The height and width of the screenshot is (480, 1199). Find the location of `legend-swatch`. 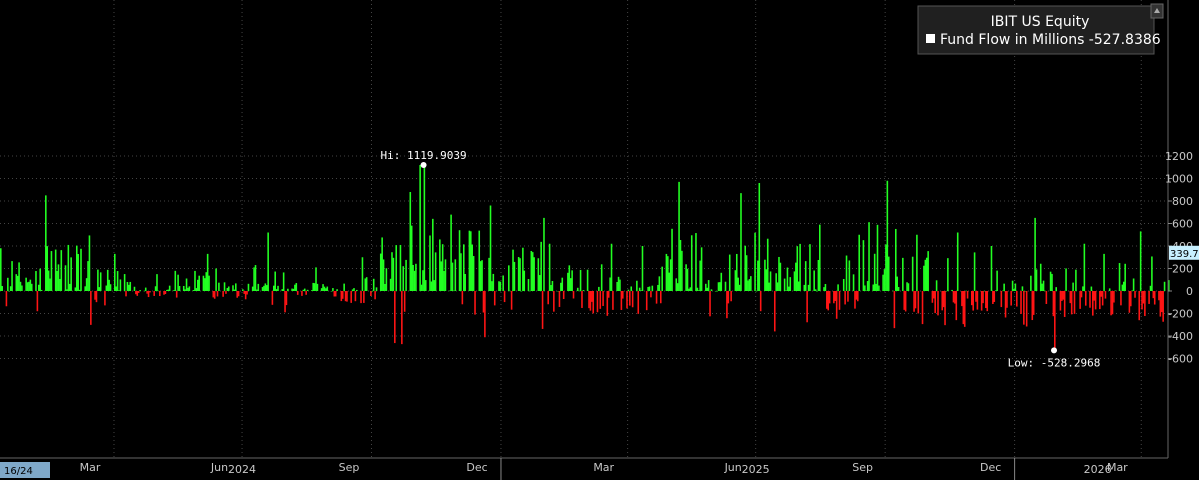

legend-swatch is located at coordinates (930, 38).